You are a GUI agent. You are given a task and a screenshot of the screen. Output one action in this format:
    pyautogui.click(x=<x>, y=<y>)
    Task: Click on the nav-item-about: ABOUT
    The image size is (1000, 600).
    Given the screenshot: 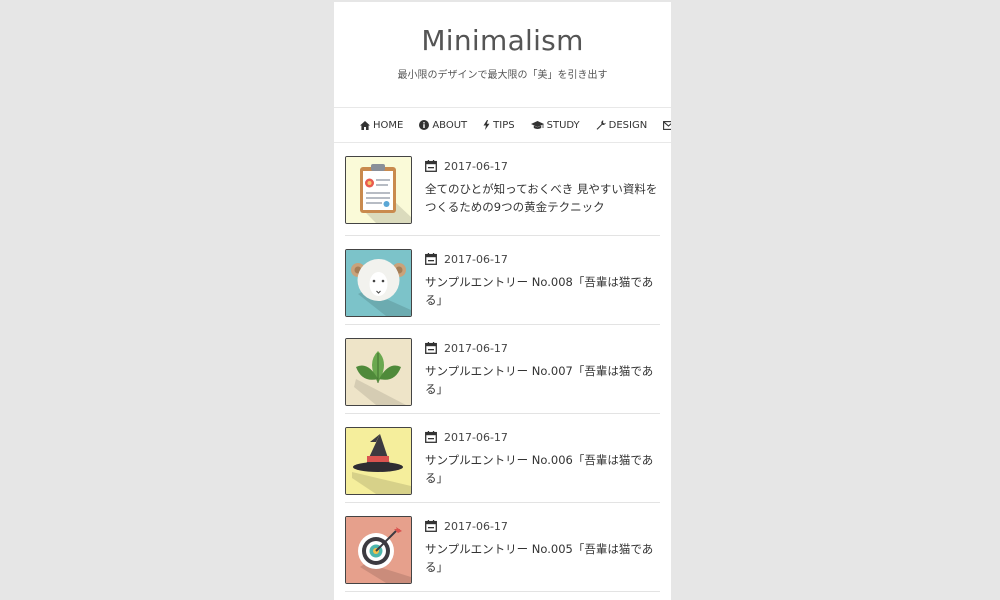 What is the action you would take?
    pyautogui.click(x=443, y=125)
    